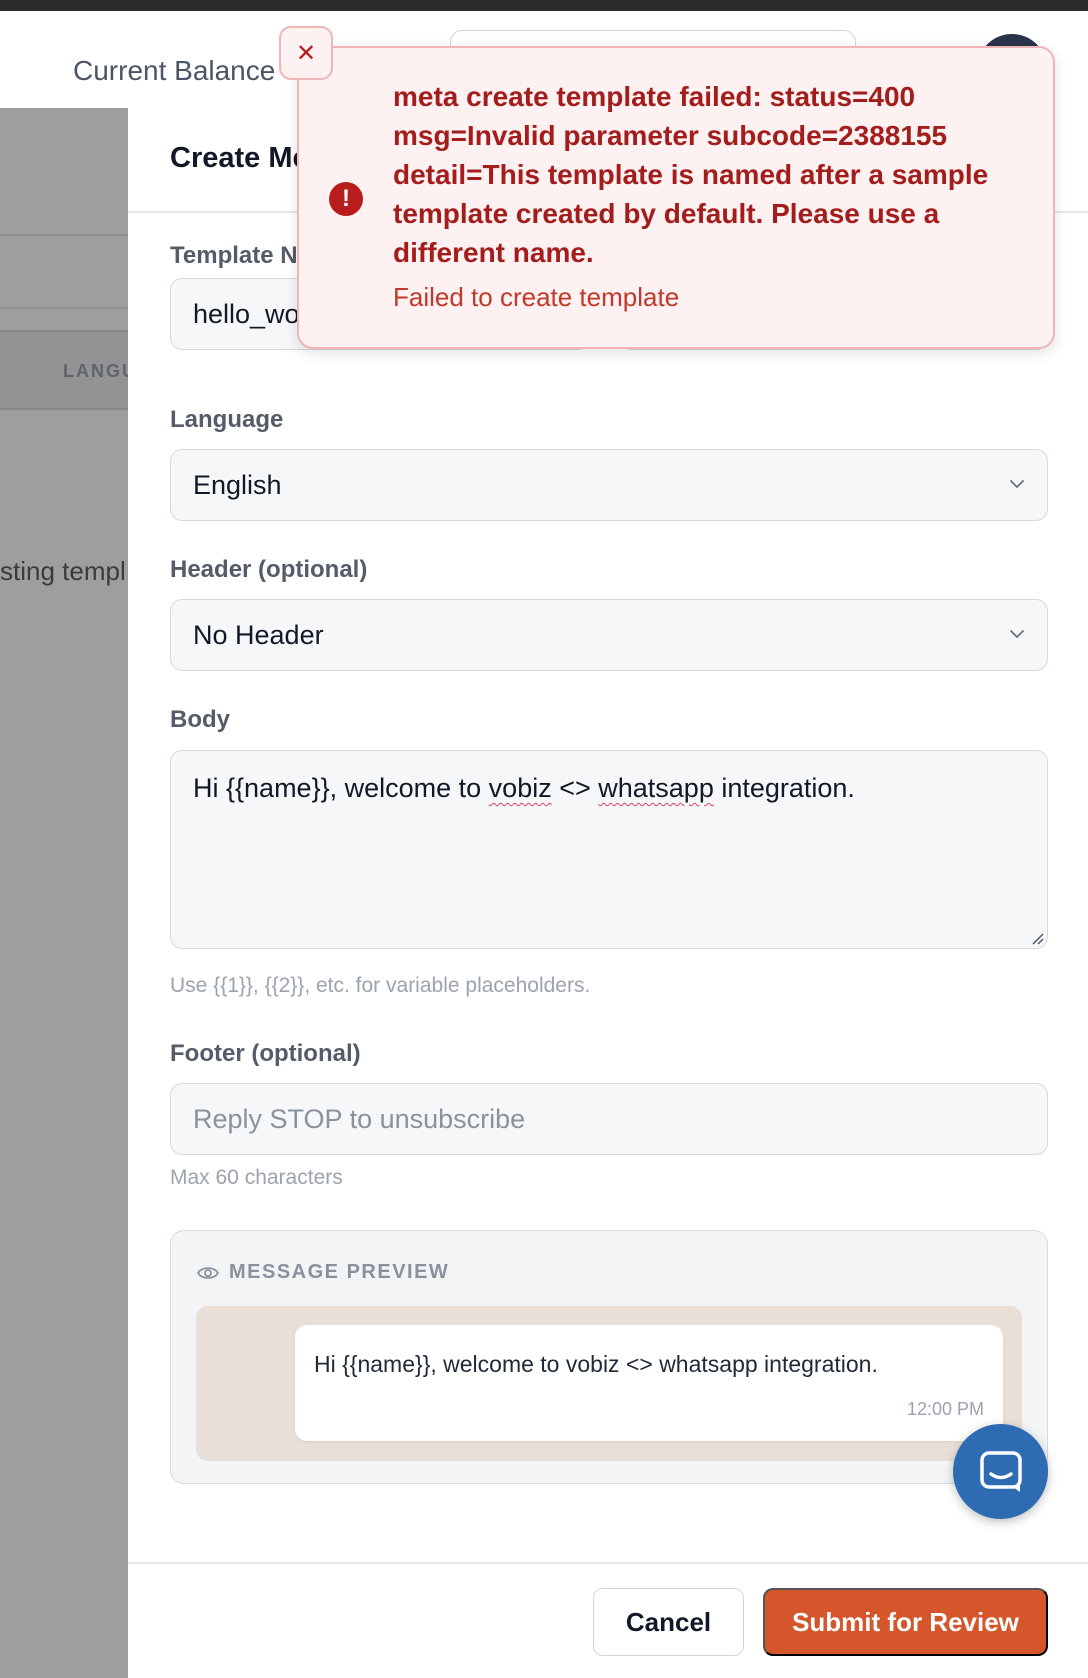 The height and width of the screenshot is (1678, 1088). What do you see at coordinates (239, 158) in the screenshot?
I see `panel-title: Create Me` at bounding box center [239, 158].